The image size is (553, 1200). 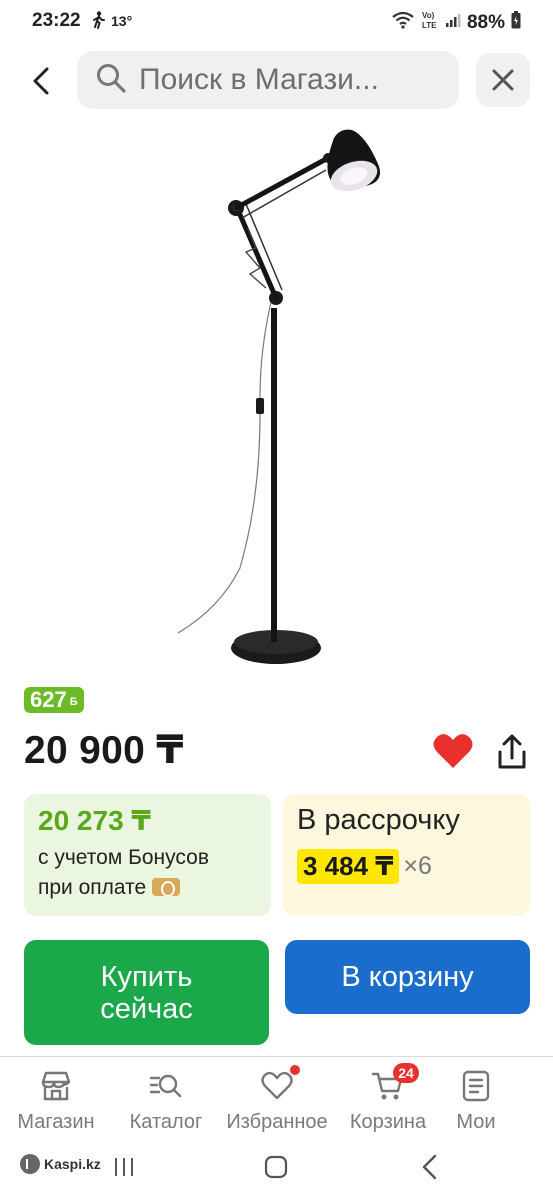 I want to click on heart-icon, so click(x=453, y=751).